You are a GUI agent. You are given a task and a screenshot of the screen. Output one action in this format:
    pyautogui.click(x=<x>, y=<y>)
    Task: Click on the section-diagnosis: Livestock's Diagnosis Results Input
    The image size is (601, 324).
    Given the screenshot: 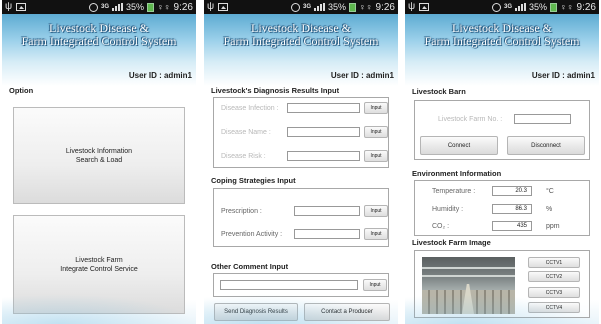 What is the action you would take?
    pyautogui.click(x=275, y=90)
    